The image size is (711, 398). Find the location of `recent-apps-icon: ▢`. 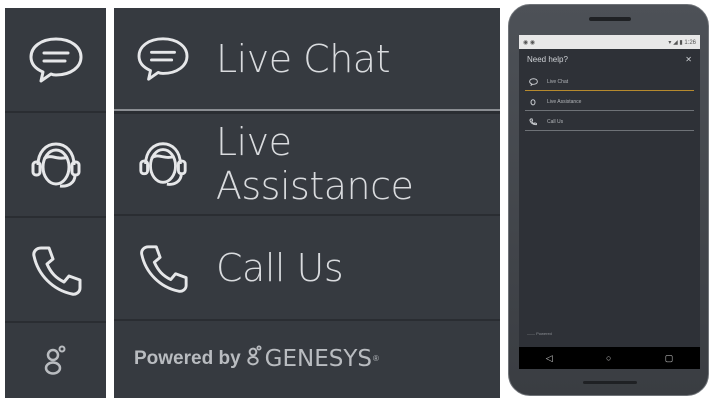

recent-apps-icon: ▢ is located at coordinates (669, 358).